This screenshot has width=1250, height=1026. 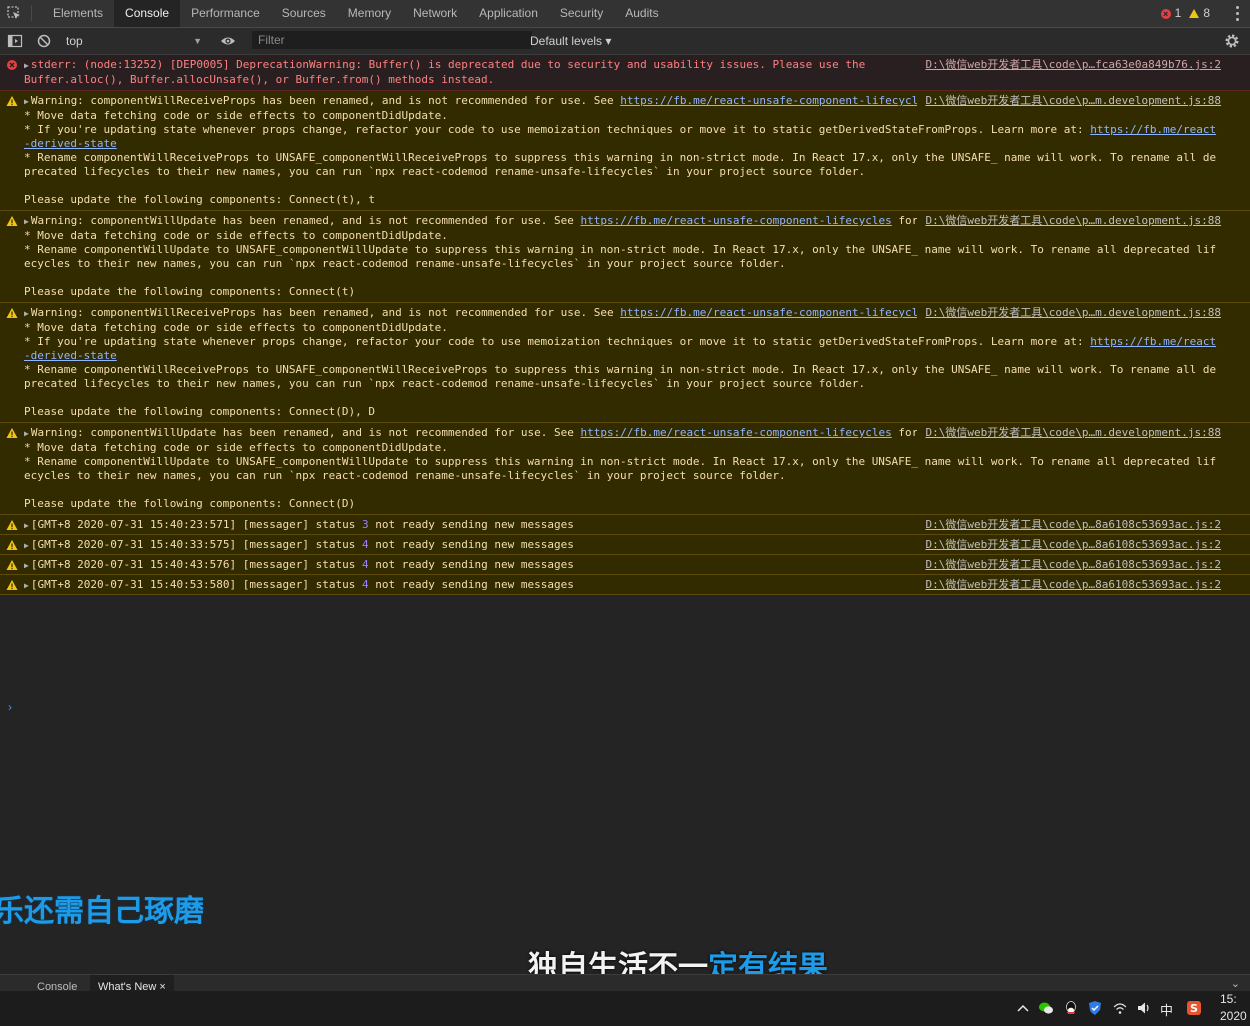 I want to click on close-icon: ×, so click(x=162, y=986).